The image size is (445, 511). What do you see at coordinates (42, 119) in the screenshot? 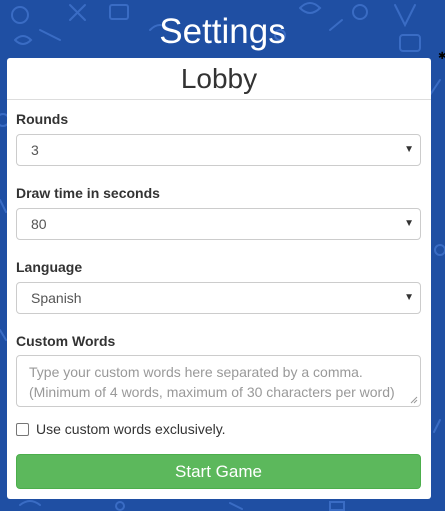
I see `rounds-label: Rounds` at bounding box center [42, 119].